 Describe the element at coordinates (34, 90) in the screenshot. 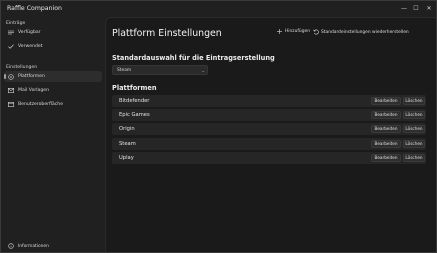

I see `sidebar-item-label: Mail Vorlagen` at that location.